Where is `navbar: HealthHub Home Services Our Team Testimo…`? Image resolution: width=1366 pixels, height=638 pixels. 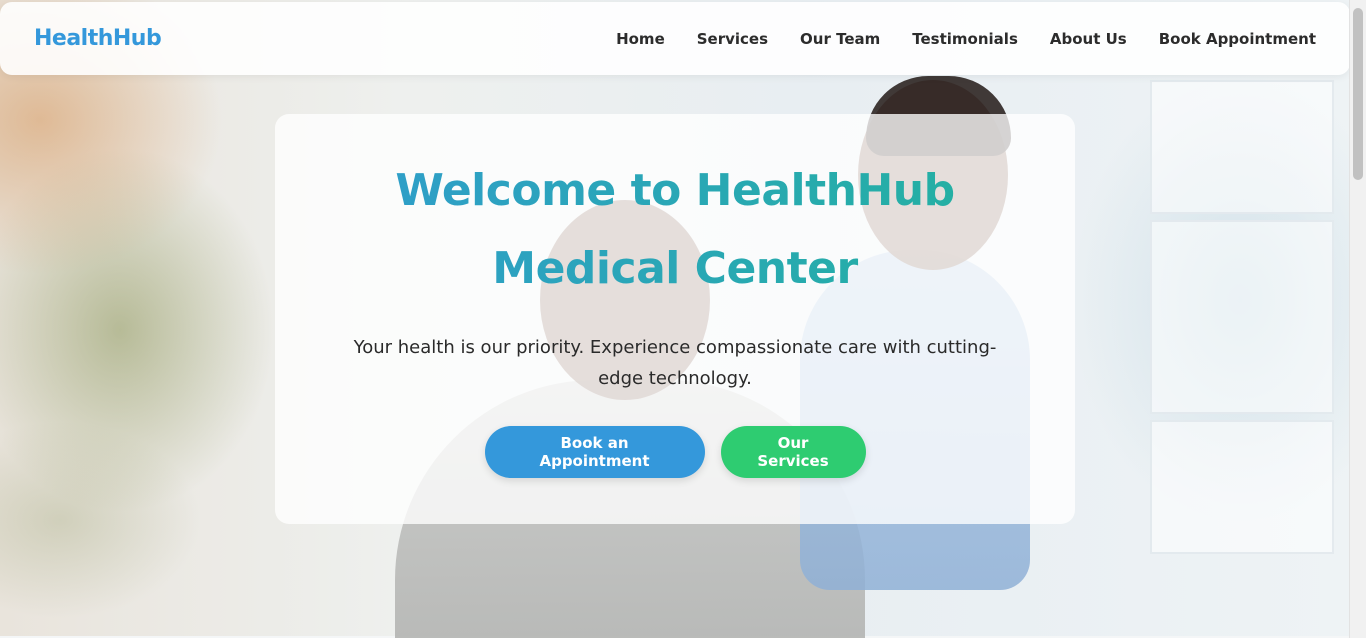
navbar: HealthHub Home Services Our Team Testimo… is located at coordinates (675, 38).